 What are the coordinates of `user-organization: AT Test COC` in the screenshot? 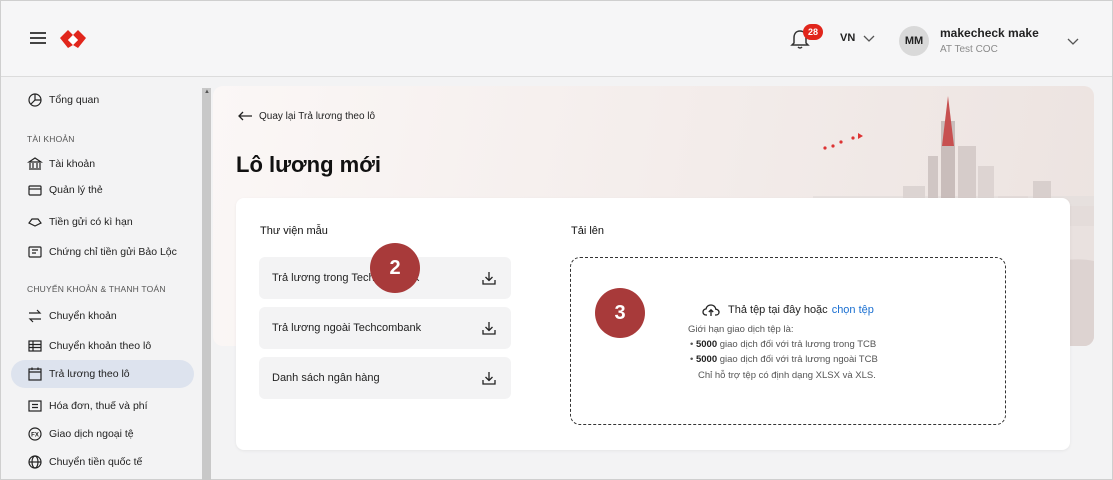 It's located at (969, 49).